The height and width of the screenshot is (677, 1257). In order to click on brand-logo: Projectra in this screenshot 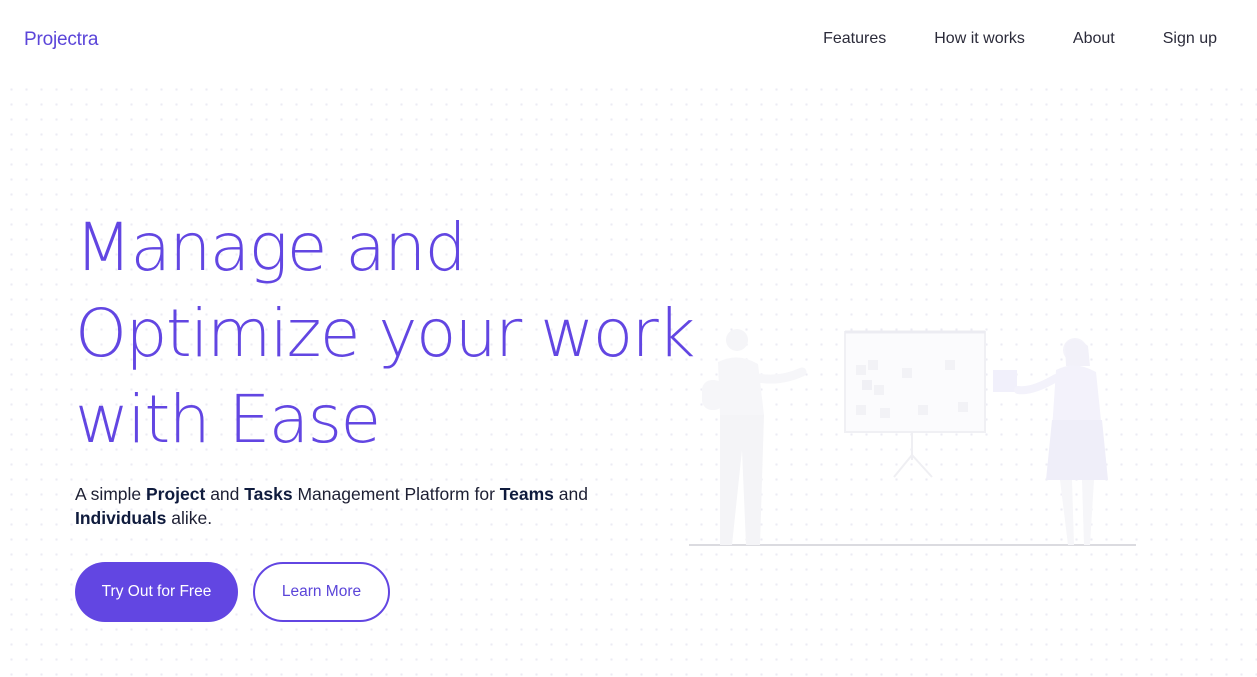, I will do `click(61, 40)`.